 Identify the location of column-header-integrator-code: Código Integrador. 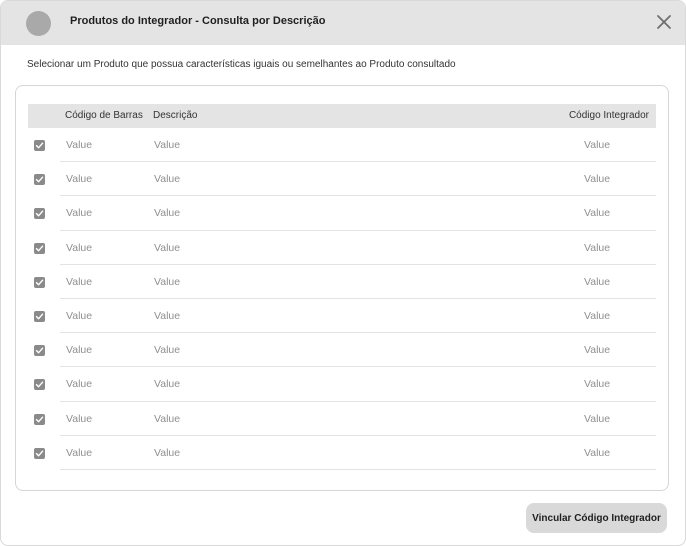
(608, 115).